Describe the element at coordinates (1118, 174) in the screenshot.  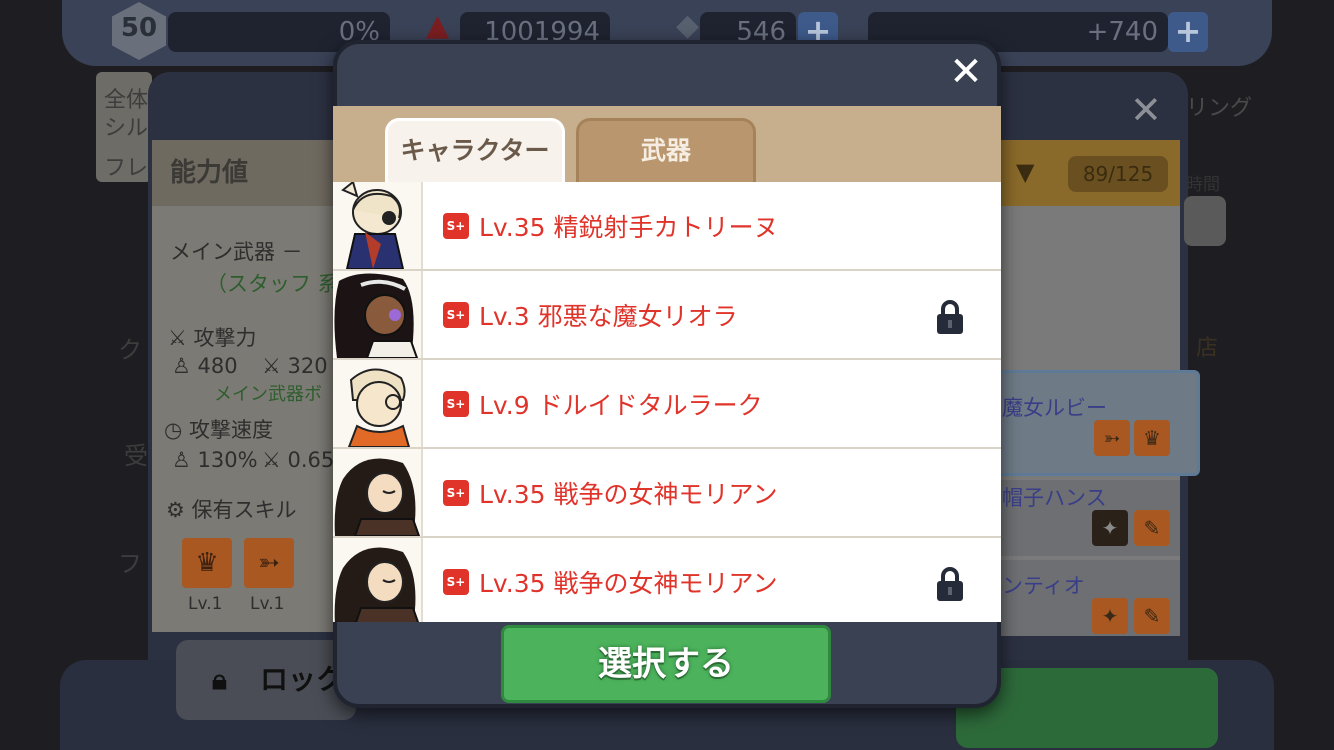
I see `roster-count: 89/125` at that location.